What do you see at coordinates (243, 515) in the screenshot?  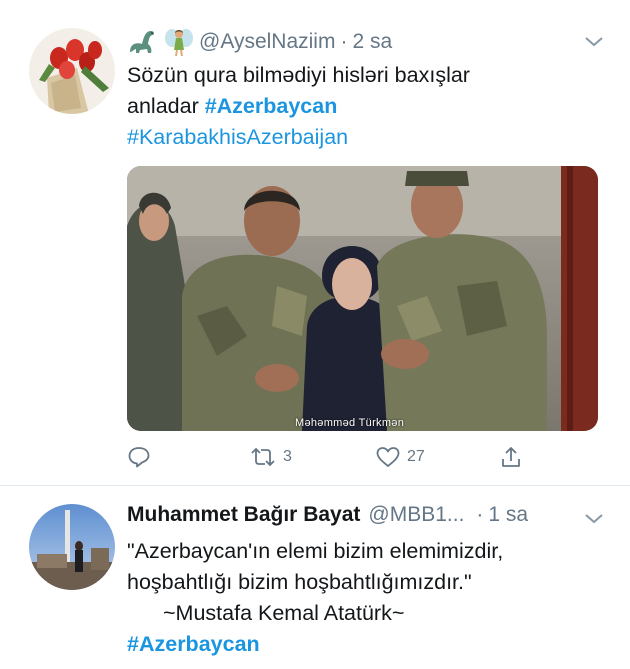 I see `tweet-author-name: Muhammet Bağır Bayat` at bounding box center [243, 515].